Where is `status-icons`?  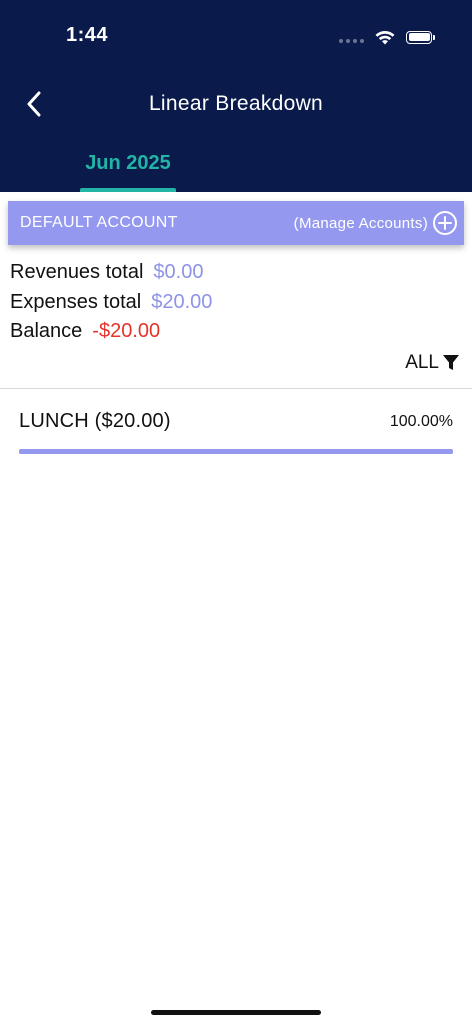
status-icons is located at coordinates (387, 37).